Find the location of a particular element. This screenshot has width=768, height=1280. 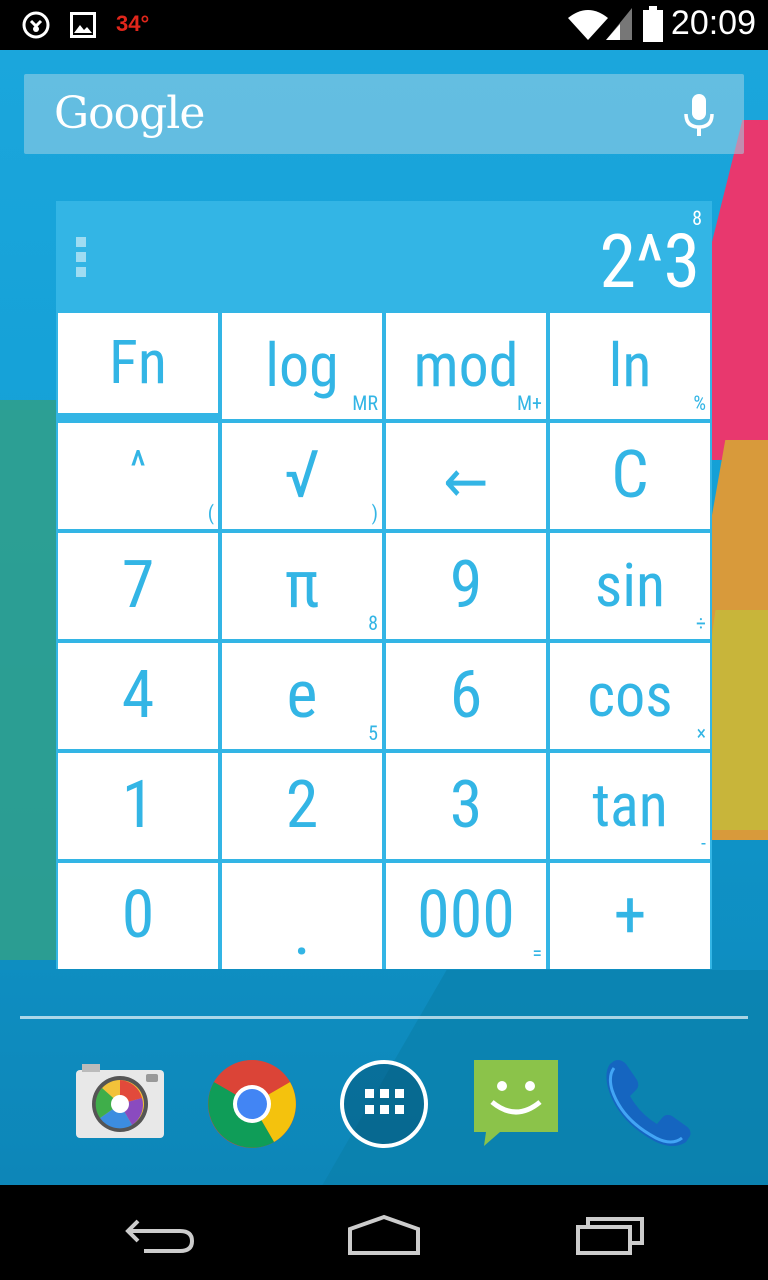

decimal-key: . is located at coordinates (302, 916).